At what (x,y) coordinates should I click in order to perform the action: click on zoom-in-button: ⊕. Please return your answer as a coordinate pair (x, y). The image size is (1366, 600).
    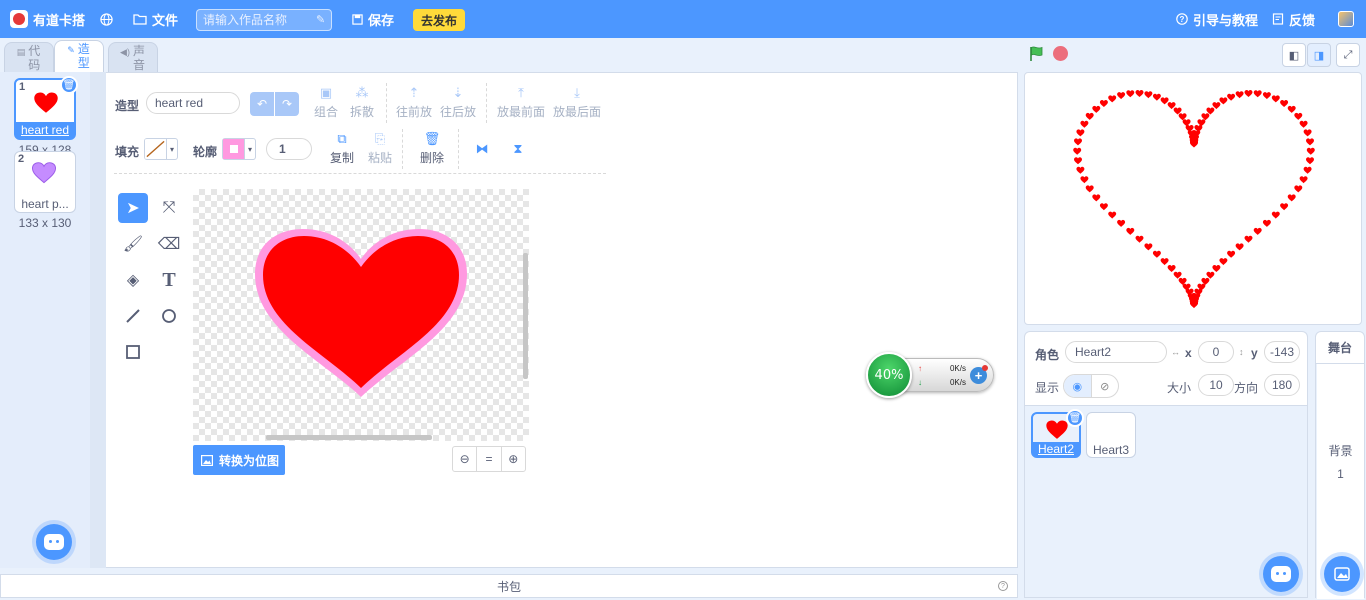
    Looking at the image, I should click on (513, 459).